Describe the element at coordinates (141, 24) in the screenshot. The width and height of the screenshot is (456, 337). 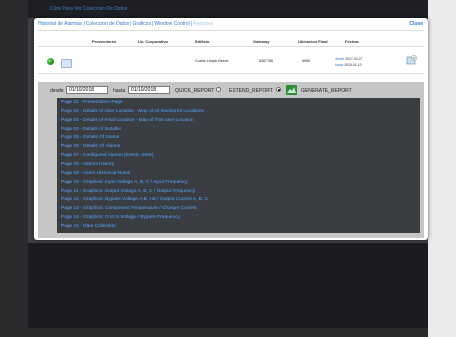
I see `tab-graficos: Graficos` at that location.